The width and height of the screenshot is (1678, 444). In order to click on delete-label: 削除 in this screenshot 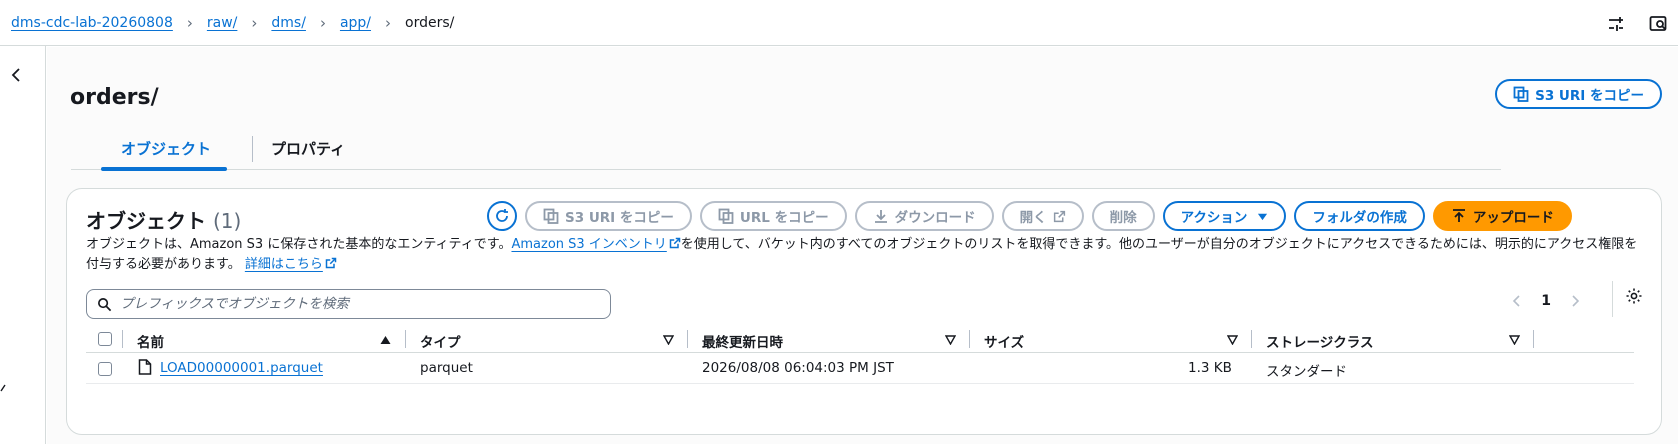, I will do `click(1123, 218)`.